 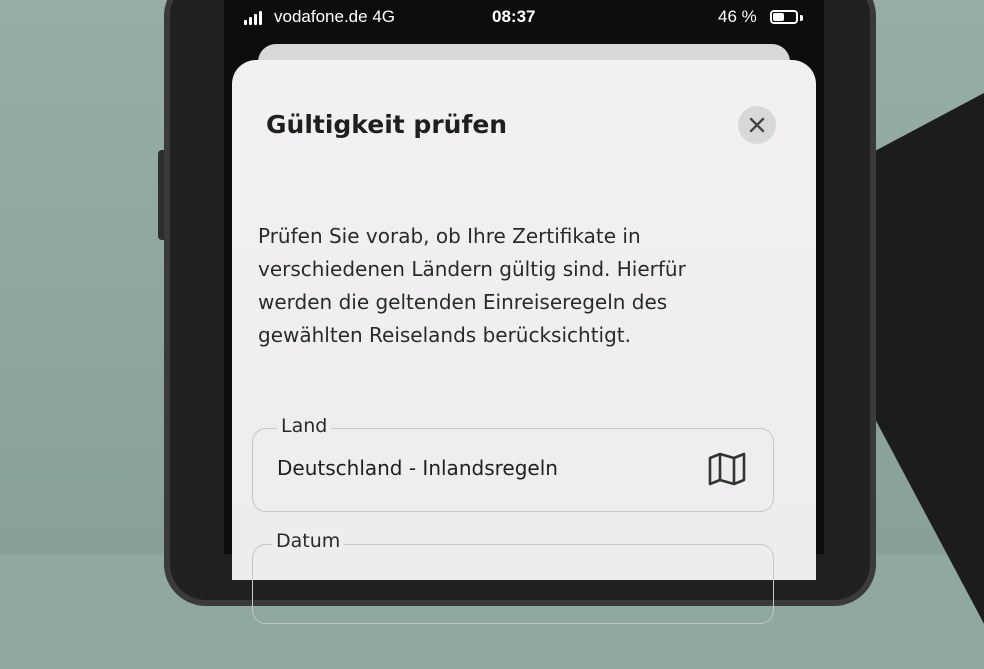 I want to click on status-bar: vodafone.de 4G 08:37 46 %, so click(x=525, y=18).